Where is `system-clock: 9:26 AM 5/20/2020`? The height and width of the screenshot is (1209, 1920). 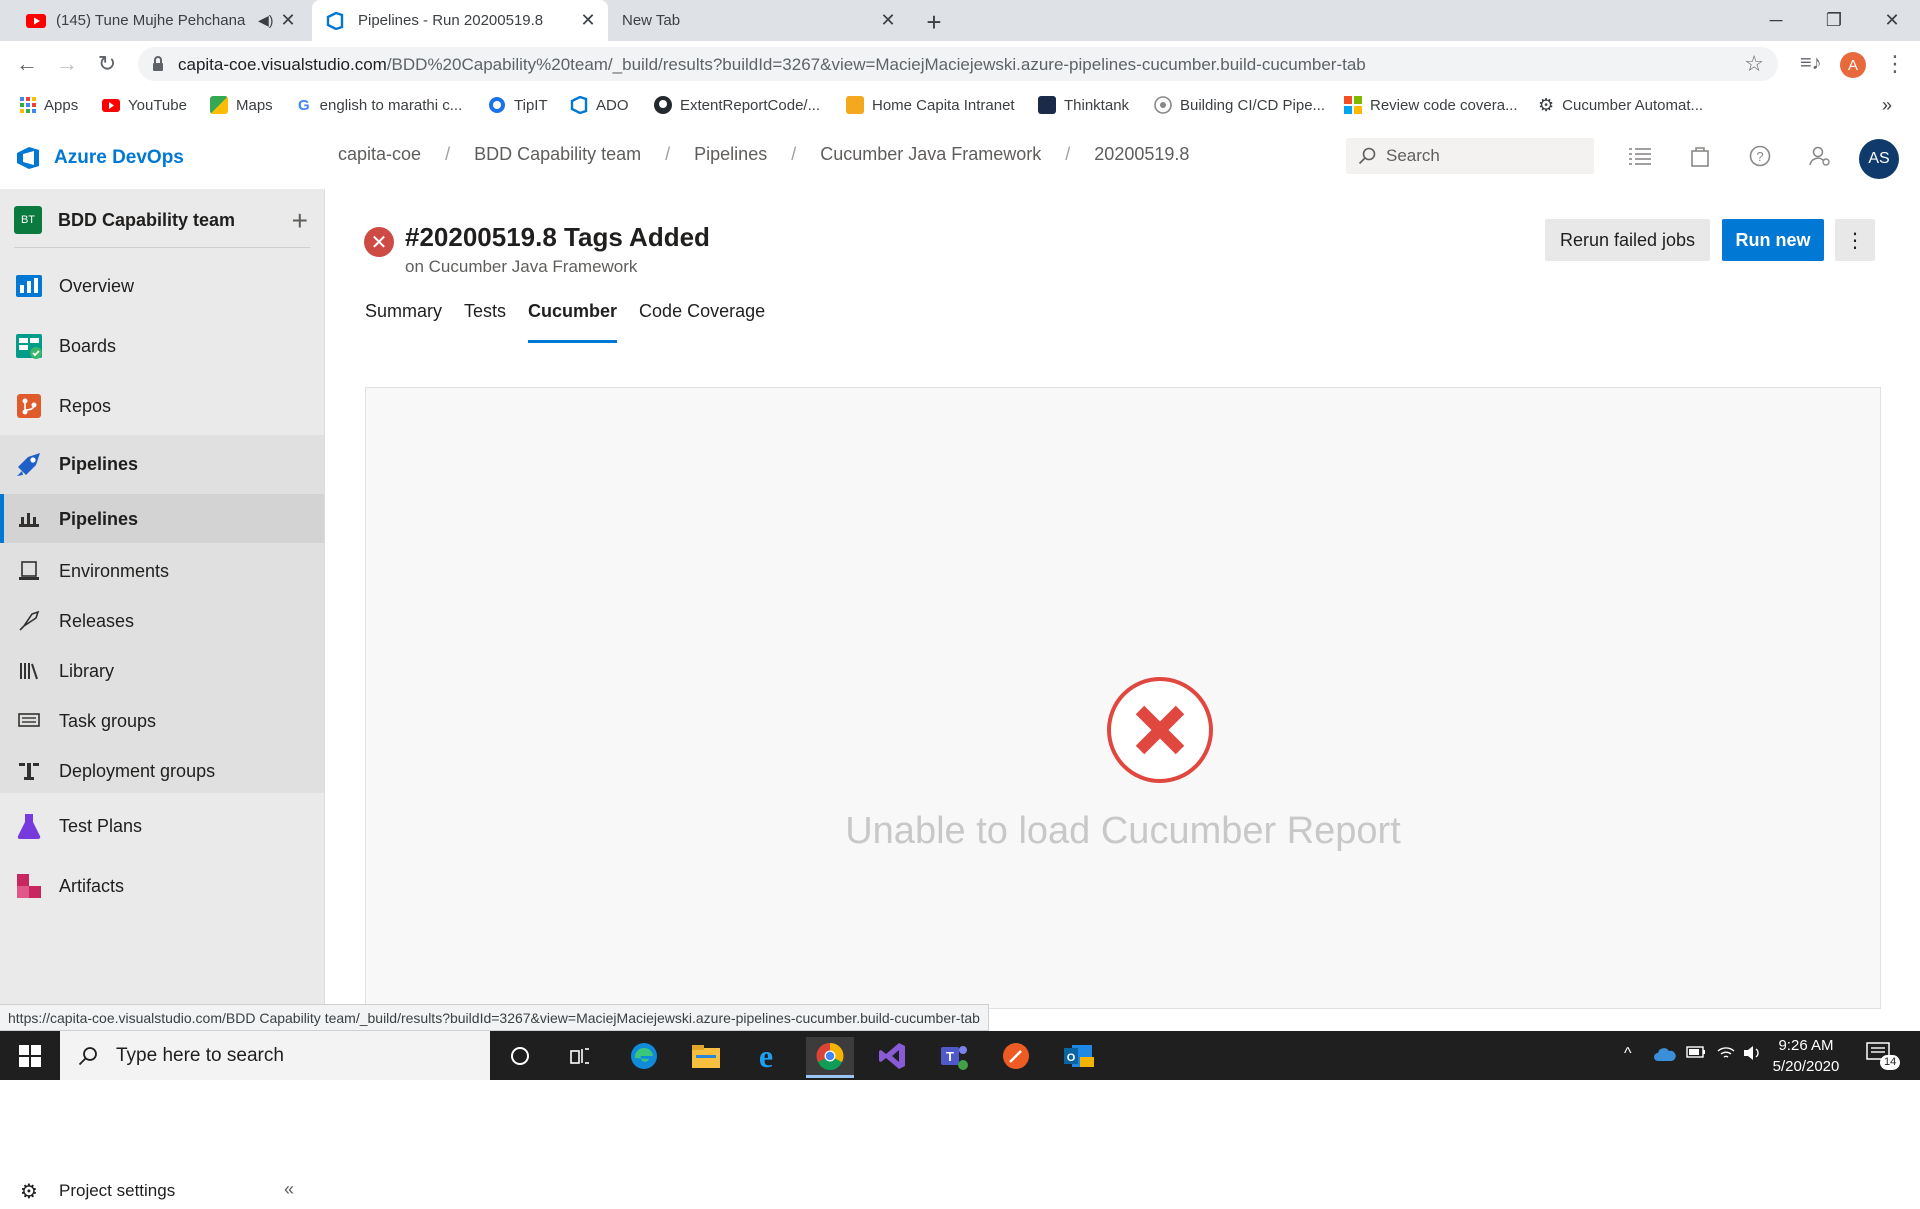 system-clock: 9:26 AM 5/20/2020 is located at coordinates (1806, 1056).